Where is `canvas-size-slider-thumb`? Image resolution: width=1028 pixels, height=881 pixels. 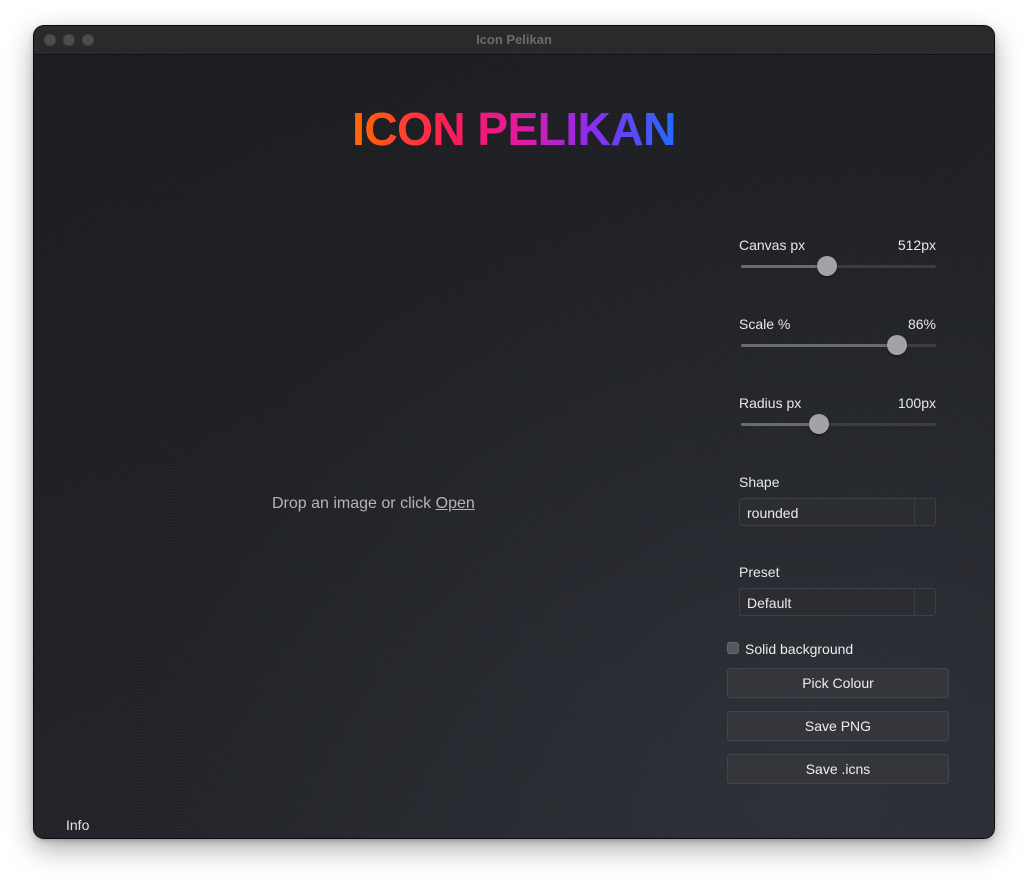 canvas-size-slider-thumb is located at coordinates (826, 266).